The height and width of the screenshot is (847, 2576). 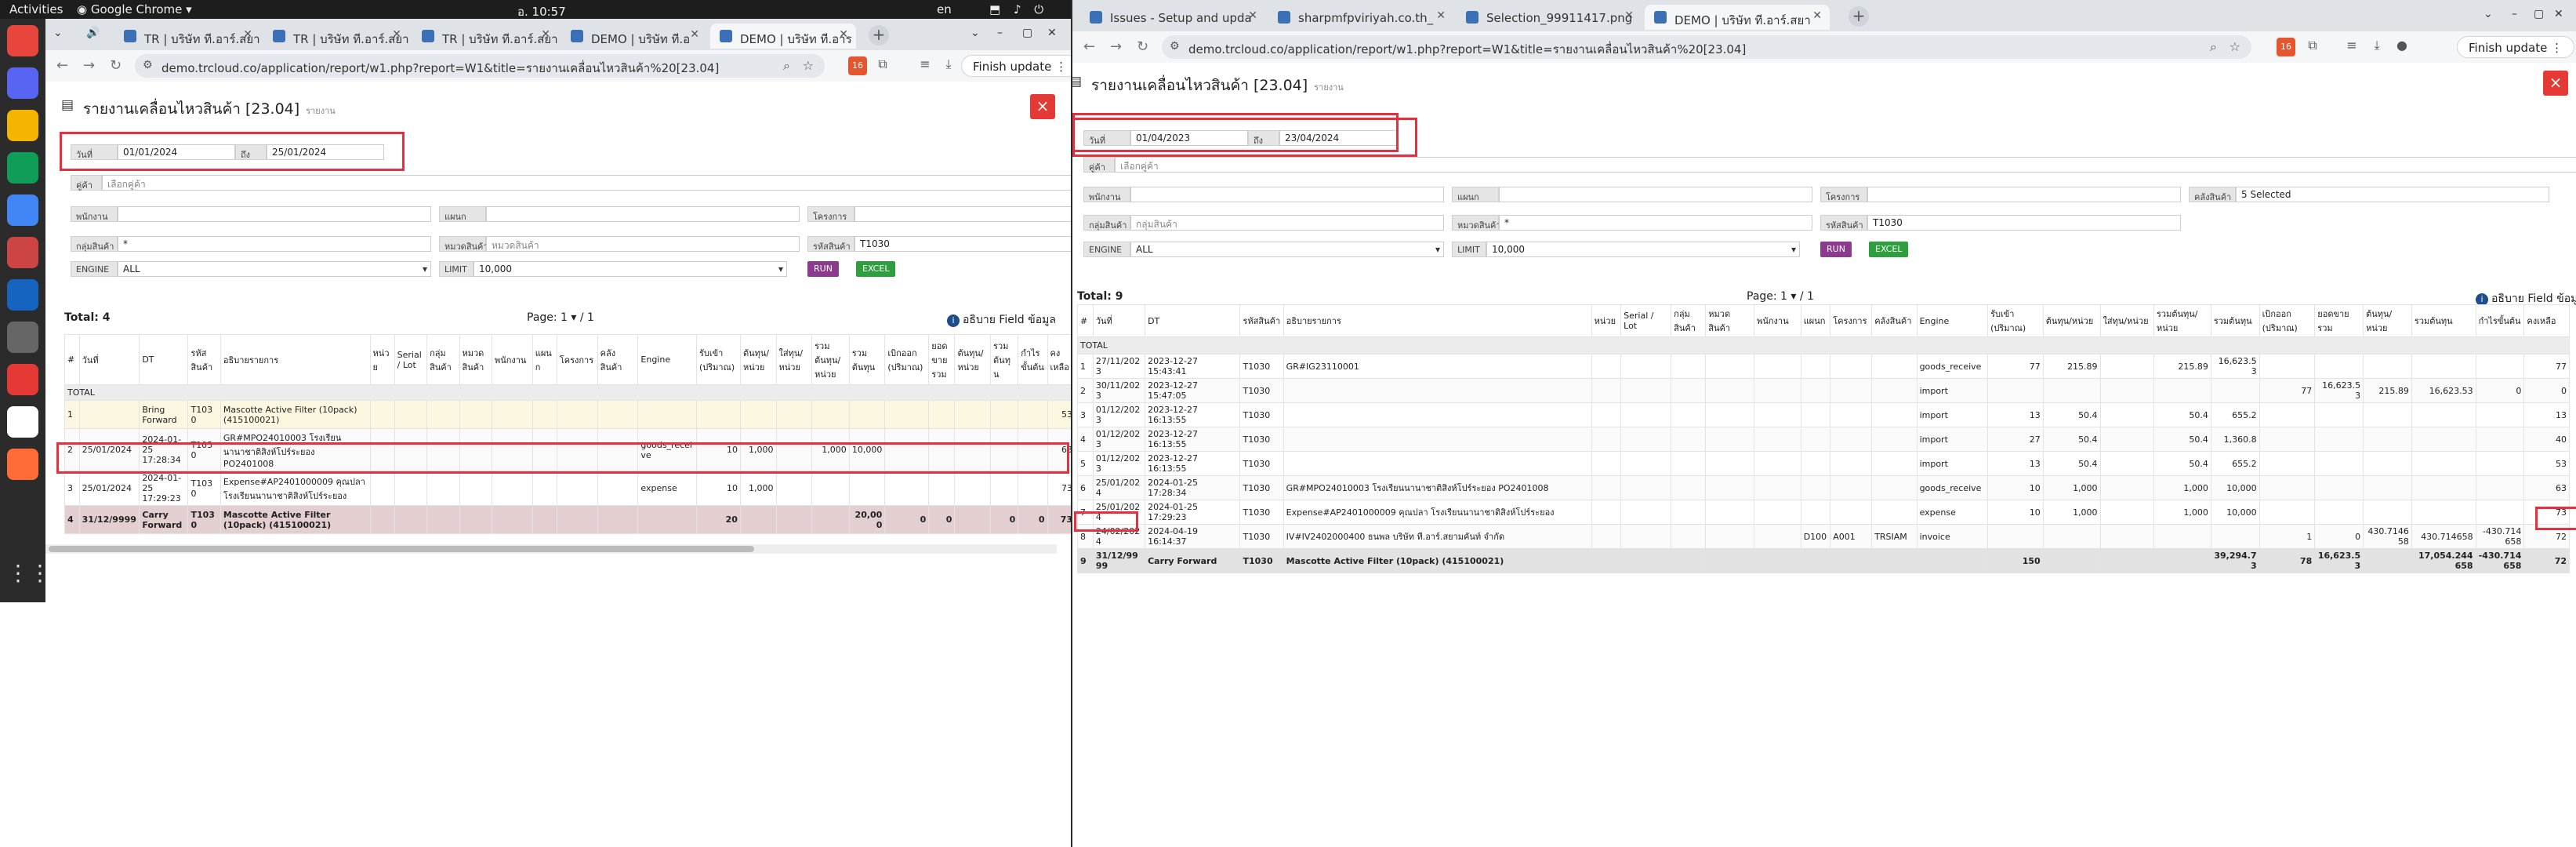 What do you see at coordinates (1656, 223) in the screenshot?
I see `unit-input: *` at bounding box center [1656, 223].